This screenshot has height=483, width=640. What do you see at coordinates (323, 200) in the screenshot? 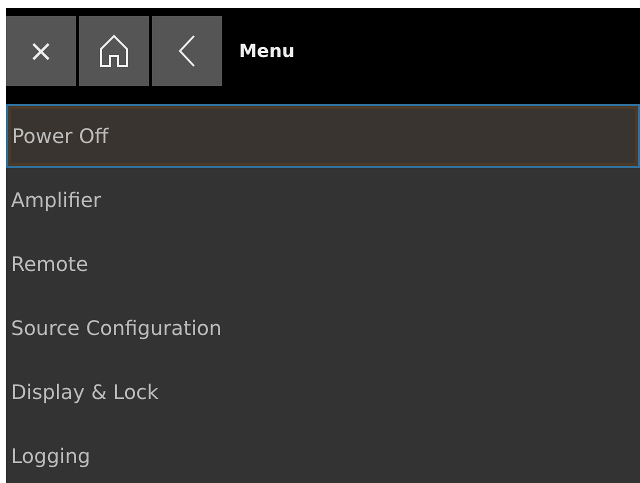
I see `menu-item: Amplifier` at bounding box center [323, 200].